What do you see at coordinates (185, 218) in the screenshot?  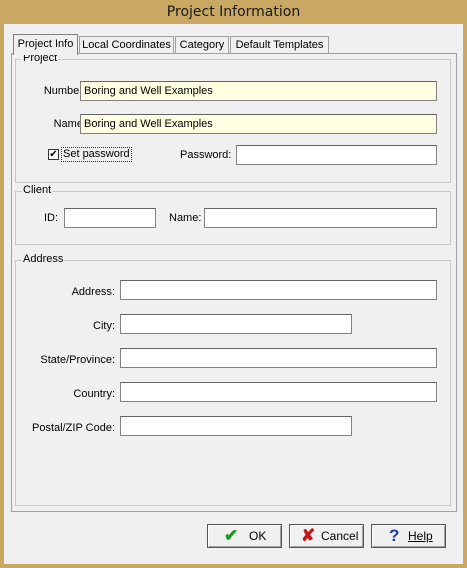 I see `client-name-label: Name:` at bounding box center [185, 218].